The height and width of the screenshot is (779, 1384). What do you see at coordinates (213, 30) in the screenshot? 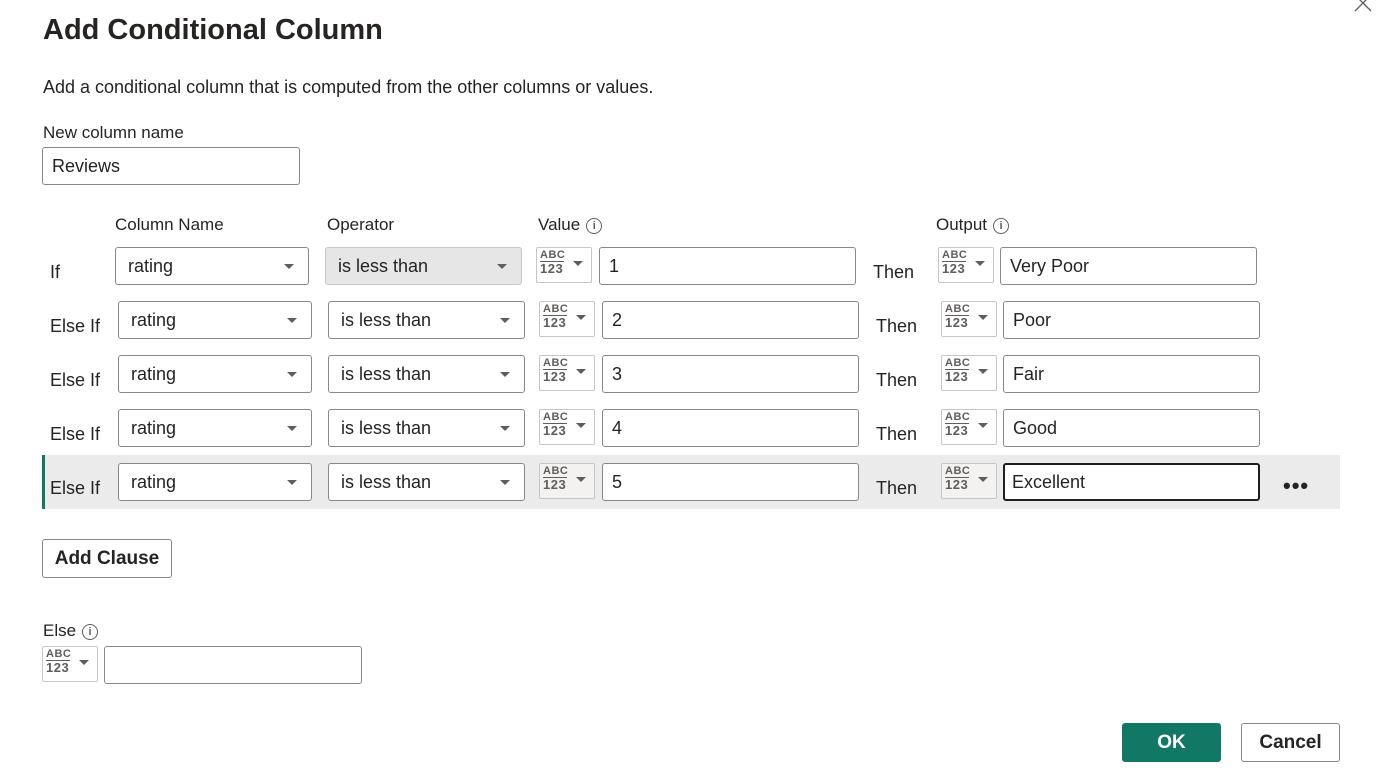
I see `dialog-title: Add Conditional Column` at bounding box center [213, 30].